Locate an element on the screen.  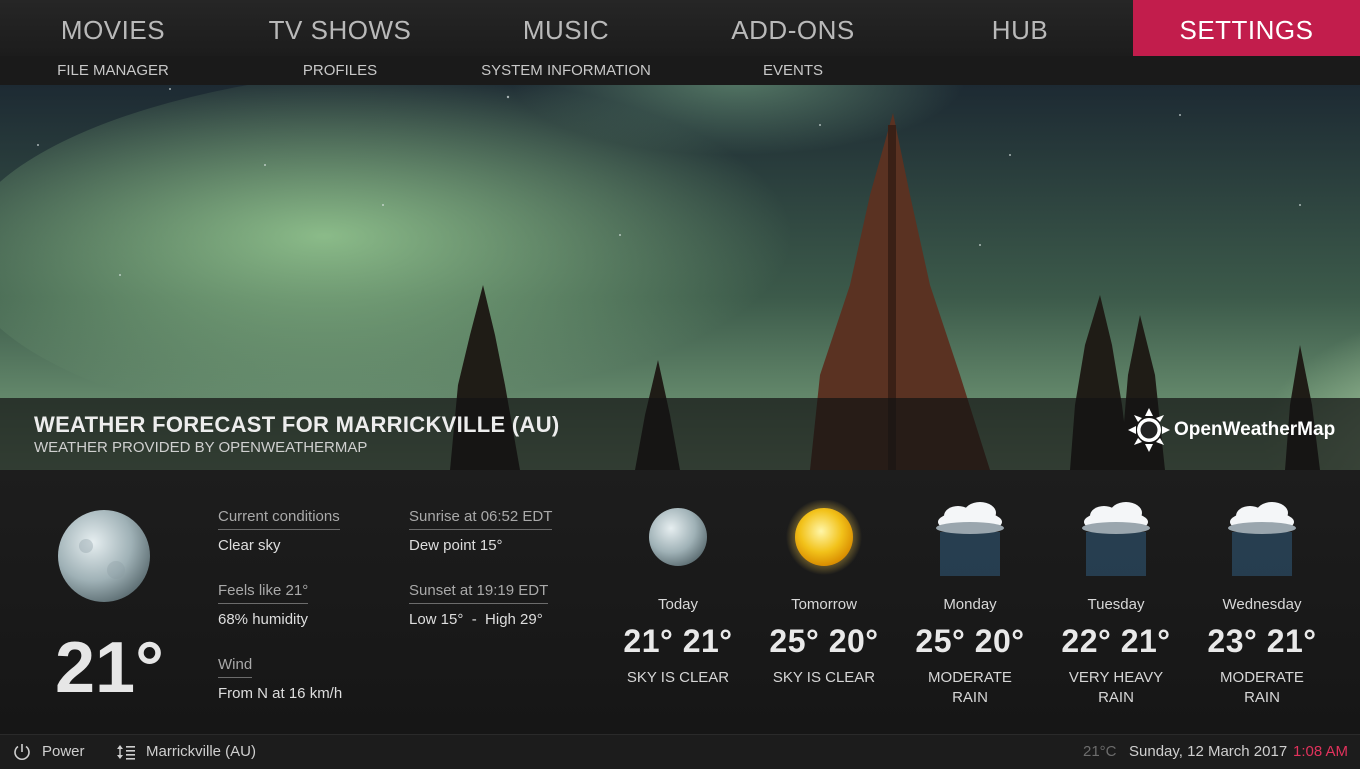
forecast-day-name: Tuesday is located at coordinates (1116, 604).